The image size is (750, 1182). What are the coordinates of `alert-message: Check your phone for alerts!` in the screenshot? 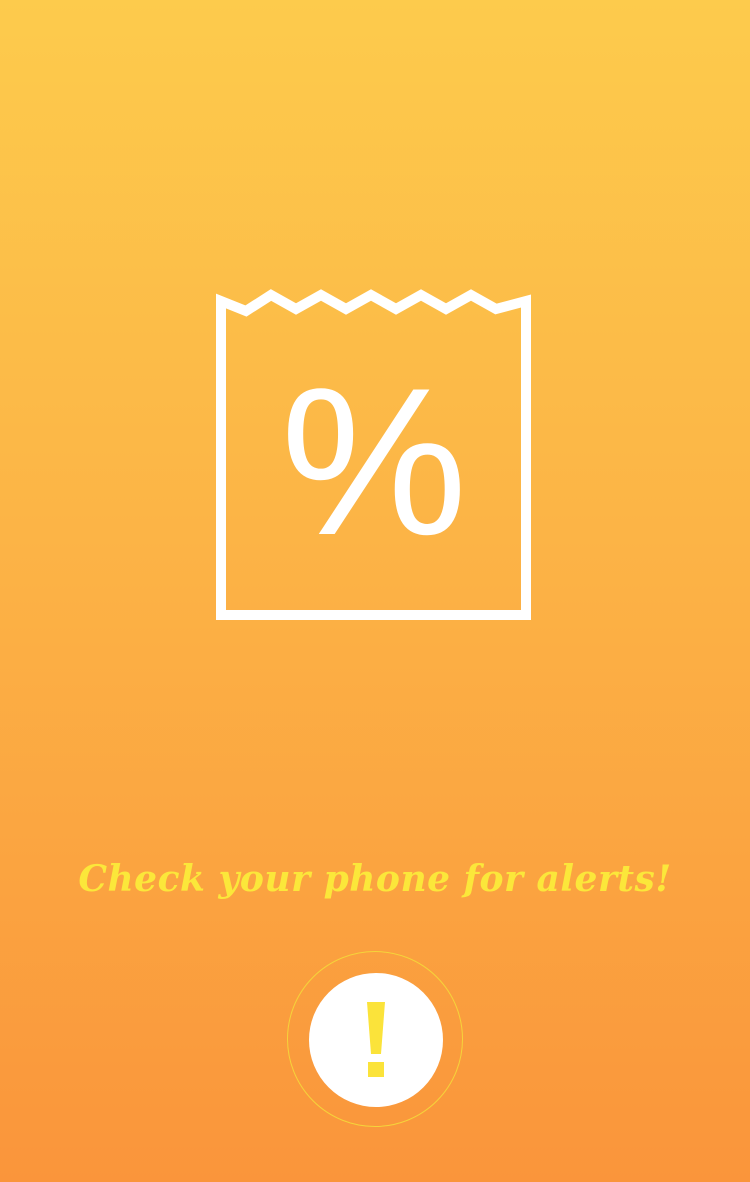 It's located at (375, 879).